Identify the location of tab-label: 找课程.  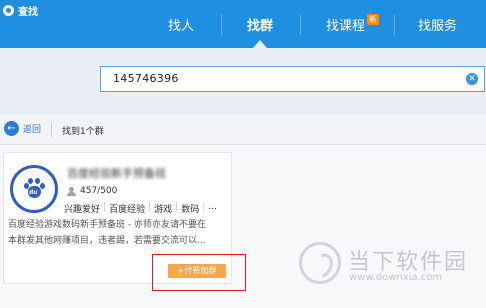
(346, 26).